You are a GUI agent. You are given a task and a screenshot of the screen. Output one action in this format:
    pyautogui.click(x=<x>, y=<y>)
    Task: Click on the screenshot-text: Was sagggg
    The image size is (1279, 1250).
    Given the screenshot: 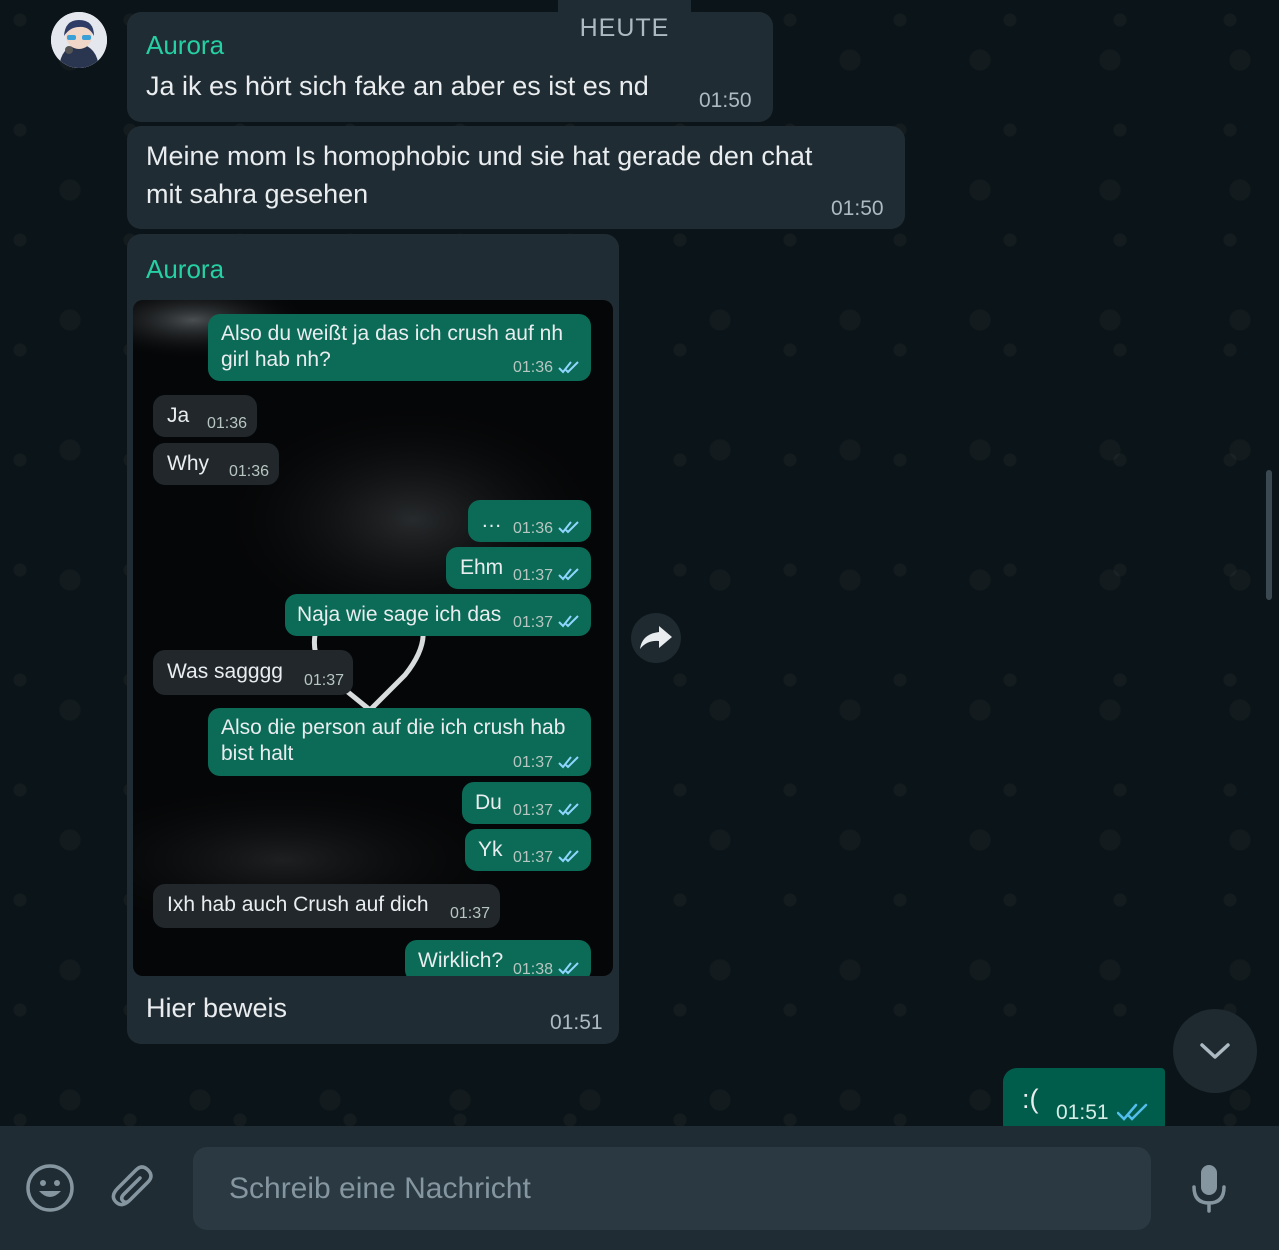 What is the action you would take?
    pyautogui.click(x=225, y=671)
    